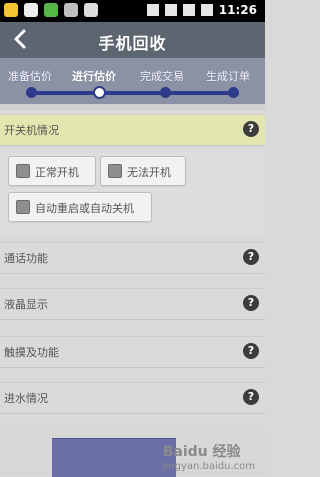 Image resolution: width=320 pixels, height=477 pixels. What do you see at coordinates (99, 92) in the screenshot?
I see `step-dot-active` at bounding box center [99, 92].